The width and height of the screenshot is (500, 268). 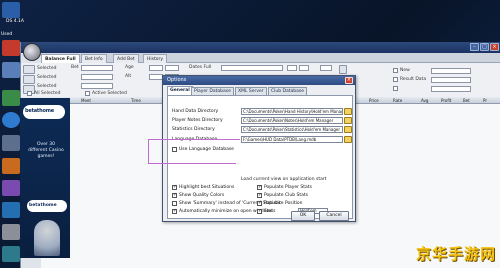 What do you see at coordinates (343, 69) in the screenshot?
I see `search-button` at bounding box center [343, 69].